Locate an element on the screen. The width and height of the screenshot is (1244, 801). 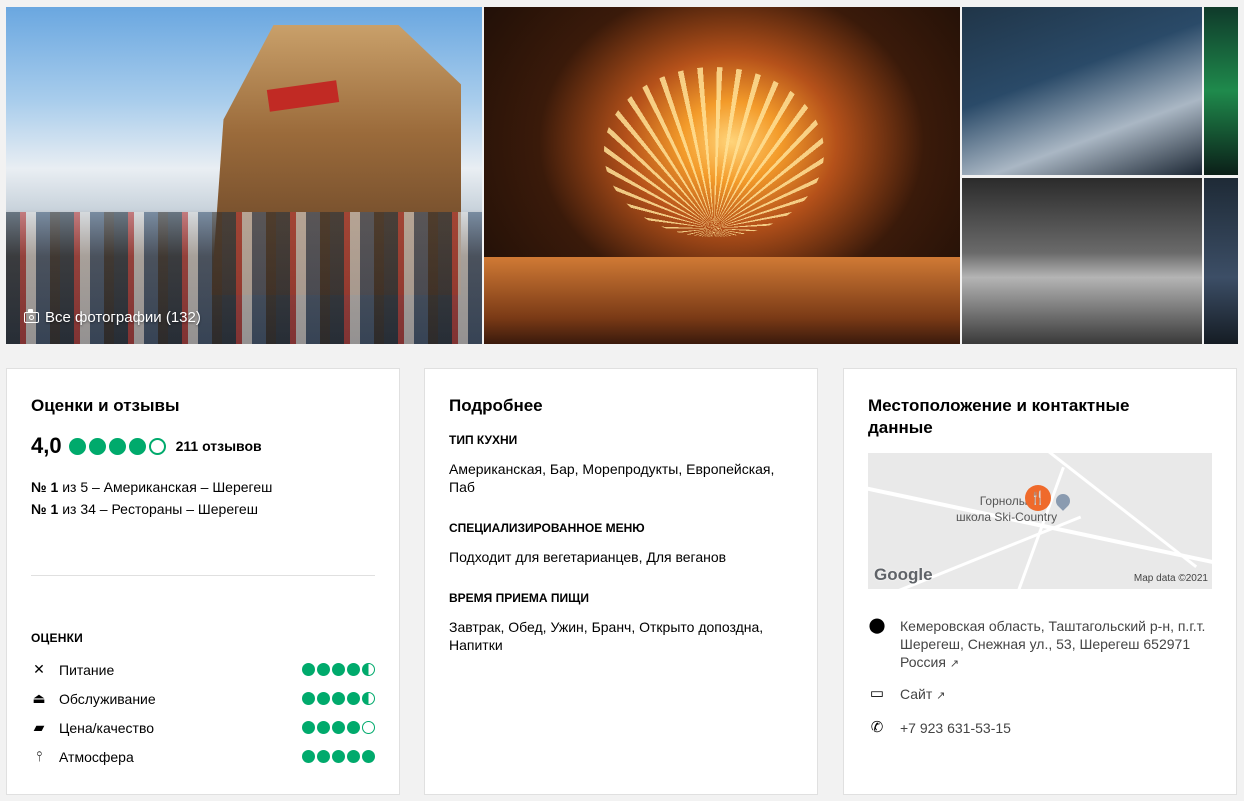
map-marker-icon: ⬤ is located at coordinates (877, 625).